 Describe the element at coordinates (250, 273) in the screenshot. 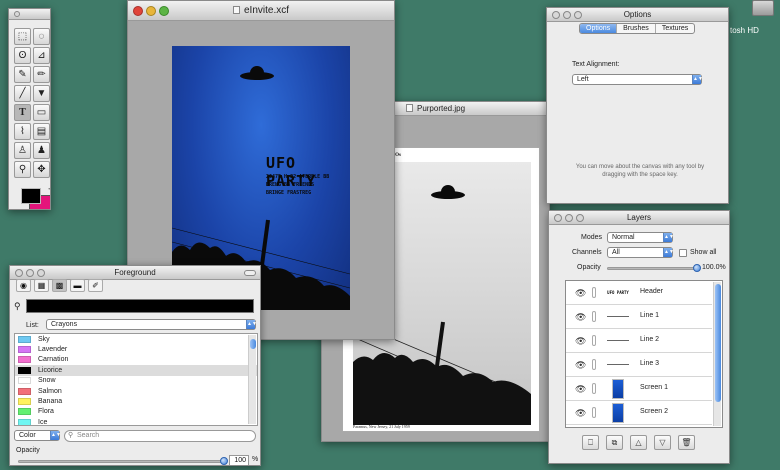

I see `toolbar-toggle-icon` at that location.